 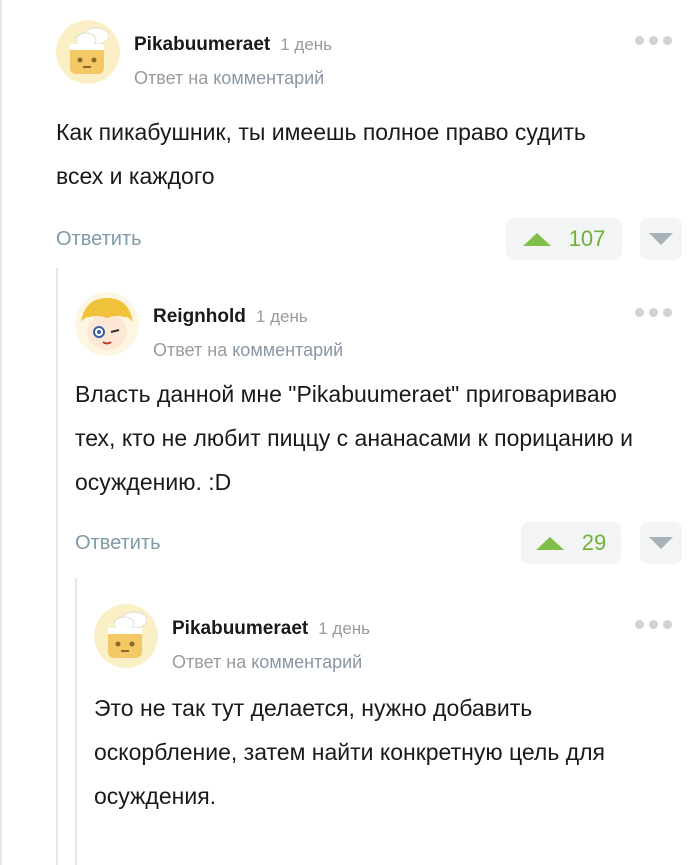 What do you see at coordinates (378, 241) in the screenshot?
I see `comment-actions: Ответить 107` at bounding box center [378, 241].